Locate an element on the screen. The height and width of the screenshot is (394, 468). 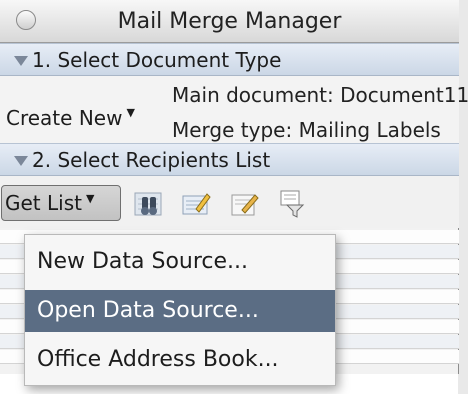
edit-list-icon is located at coordinates (196, 204).